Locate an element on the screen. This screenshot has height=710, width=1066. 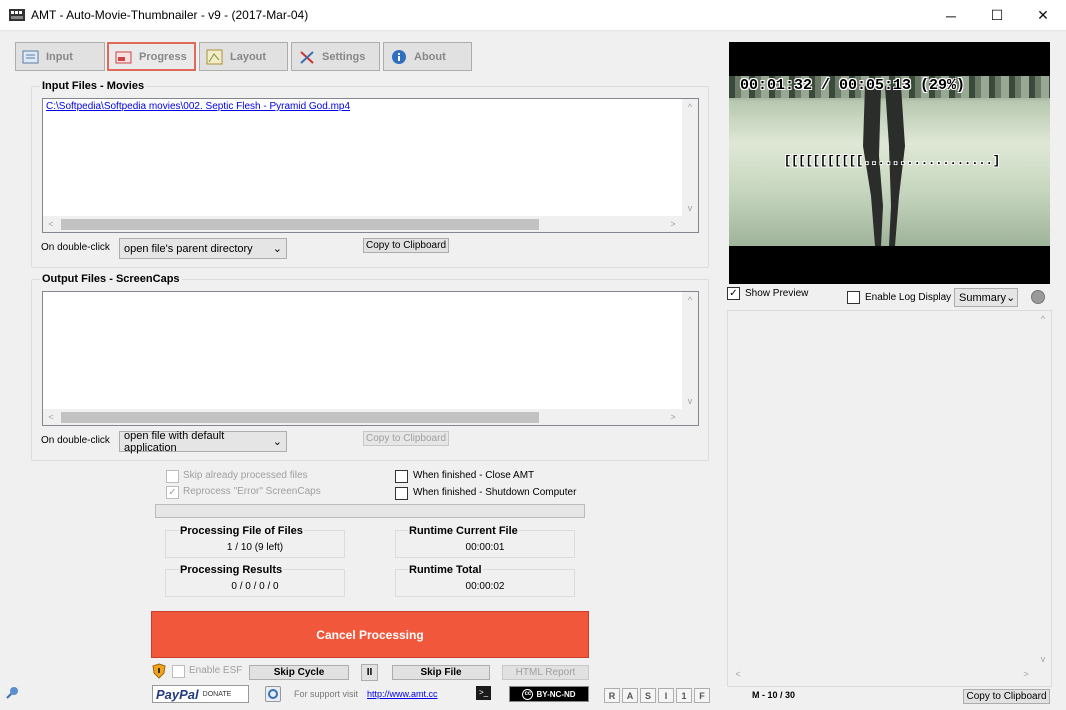
output-hscrollbar: < > is located at coordinates (370, 417).